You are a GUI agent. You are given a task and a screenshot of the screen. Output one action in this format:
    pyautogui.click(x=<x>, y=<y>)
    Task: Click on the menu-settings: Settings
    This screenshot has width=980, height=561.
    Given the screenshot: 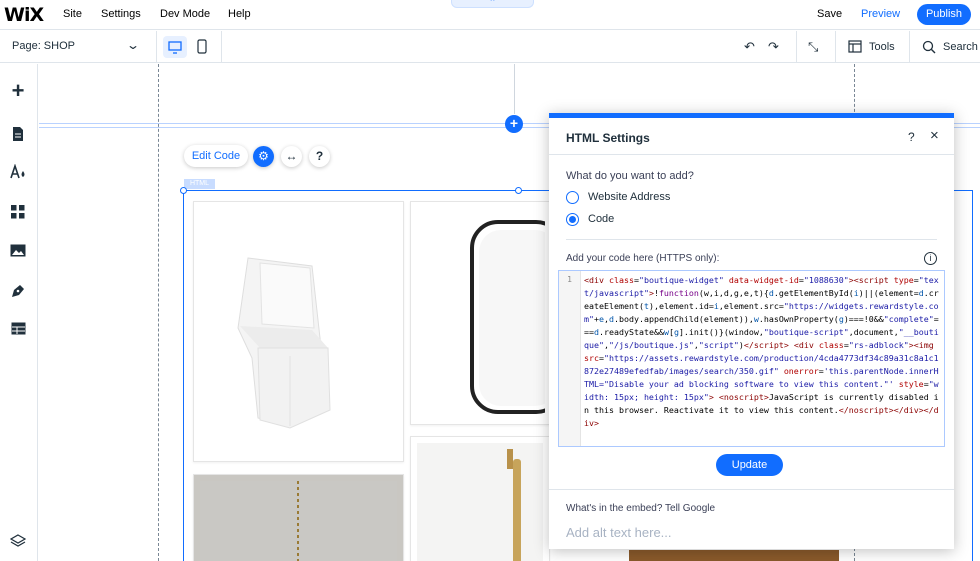 What is the action you would take?
    pyautogui.click(x=121, y=14)
    